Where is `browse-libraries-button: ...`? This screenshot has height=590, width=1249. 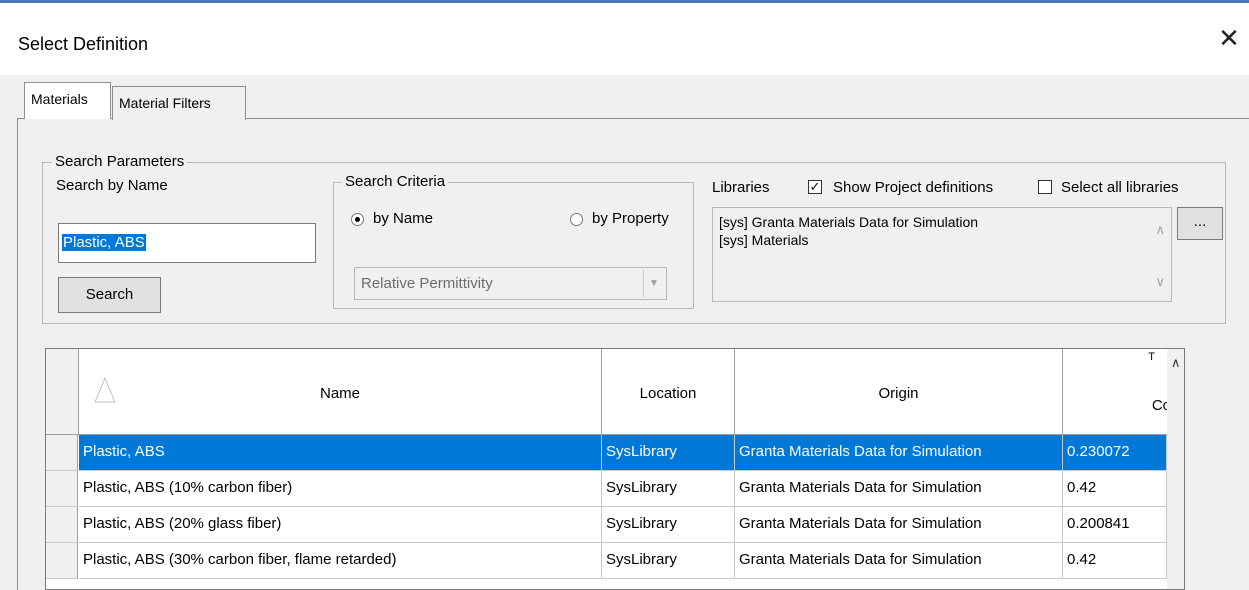 browse-libraries-button: ... is located at coordinates (1200, 223).